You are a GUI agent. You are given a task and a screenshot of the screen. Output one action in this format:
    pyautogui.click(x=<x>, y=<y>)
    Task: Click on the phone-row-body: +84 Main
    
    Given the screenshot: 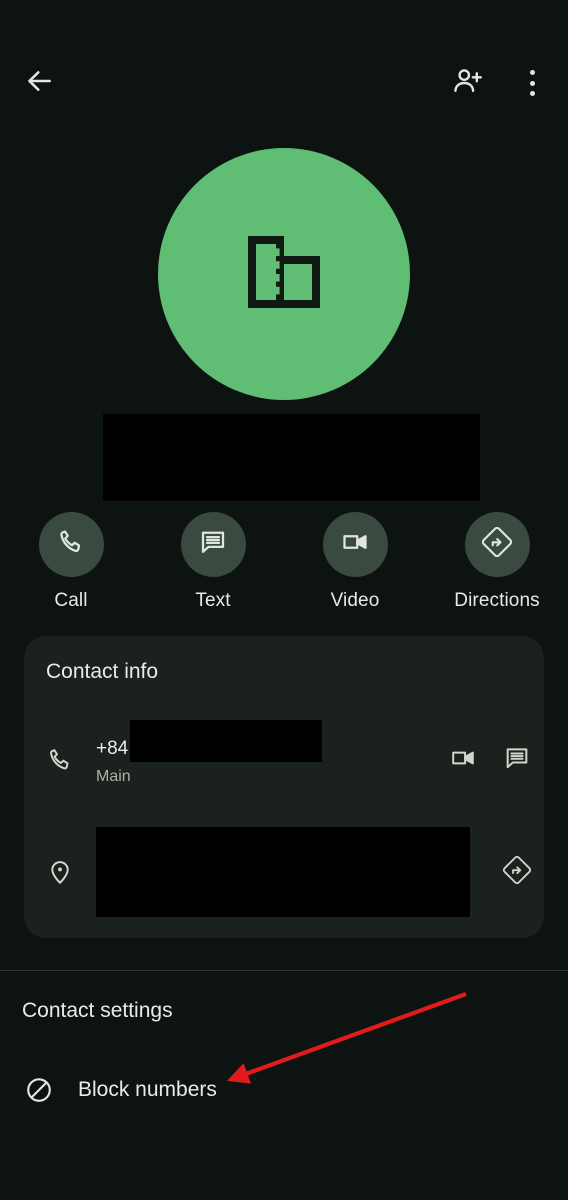 What is the action you would take?
    pyautogui.click(x=266, y=753)
    